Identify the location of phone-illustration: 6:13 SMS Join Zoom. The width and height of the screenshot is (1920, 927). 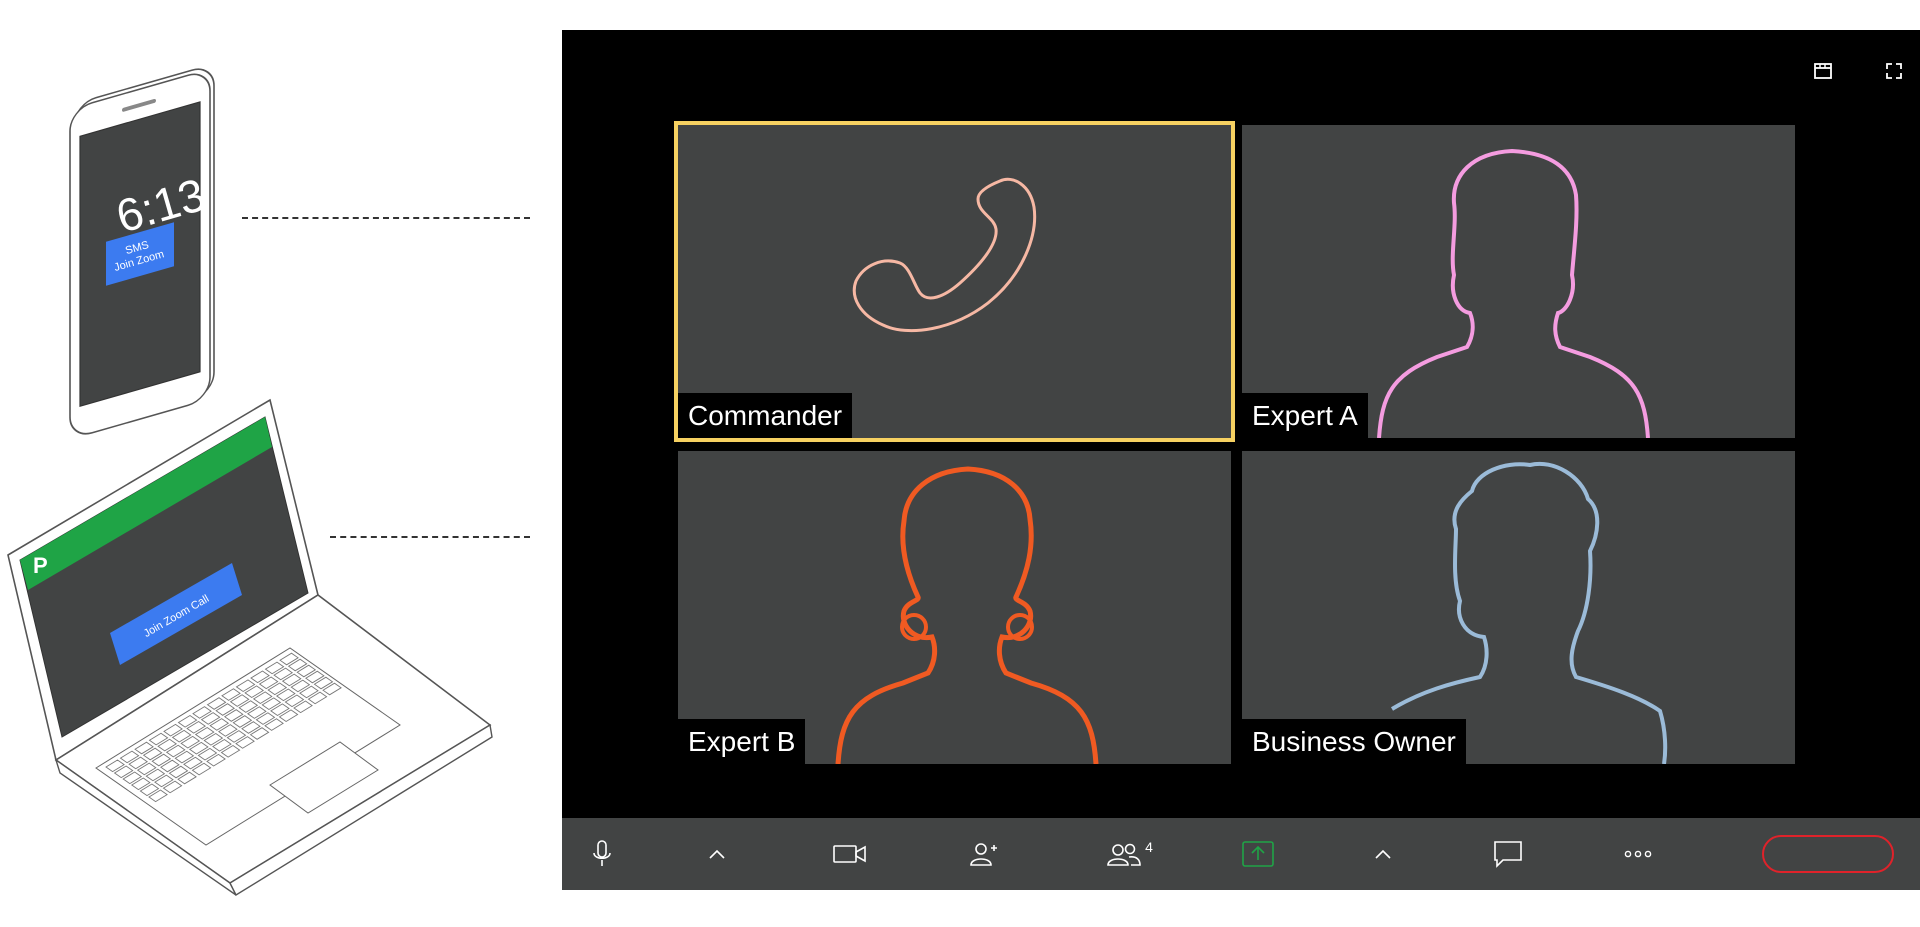
(142, 251).